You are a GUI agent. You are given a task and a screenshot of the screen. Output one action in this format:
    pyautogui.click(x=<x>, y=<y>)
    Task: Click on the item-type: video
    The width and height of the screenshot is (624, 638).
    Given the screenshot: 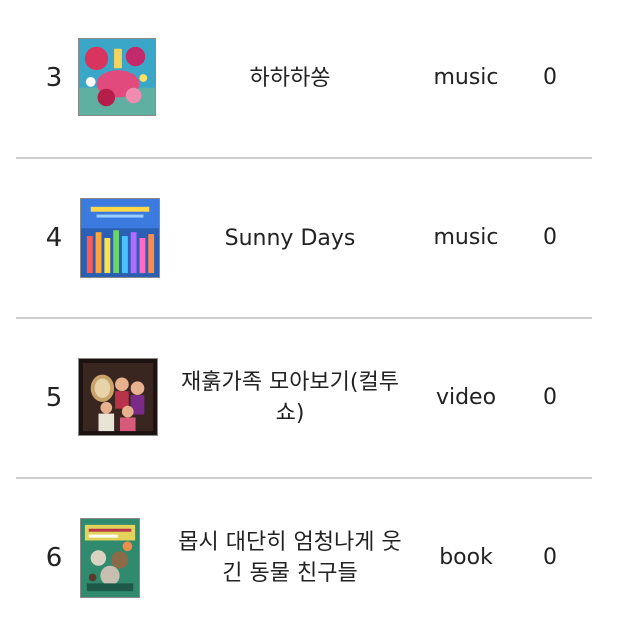 What is the action you would take?
    pyautogui.click(x=466, y=397)
    